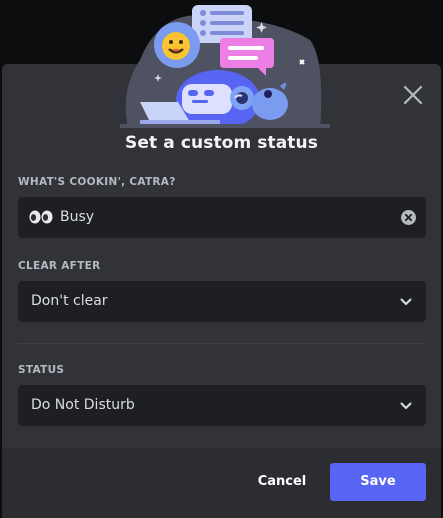  I want to click on status-value: Do Not Disturb, so click(83, 405).